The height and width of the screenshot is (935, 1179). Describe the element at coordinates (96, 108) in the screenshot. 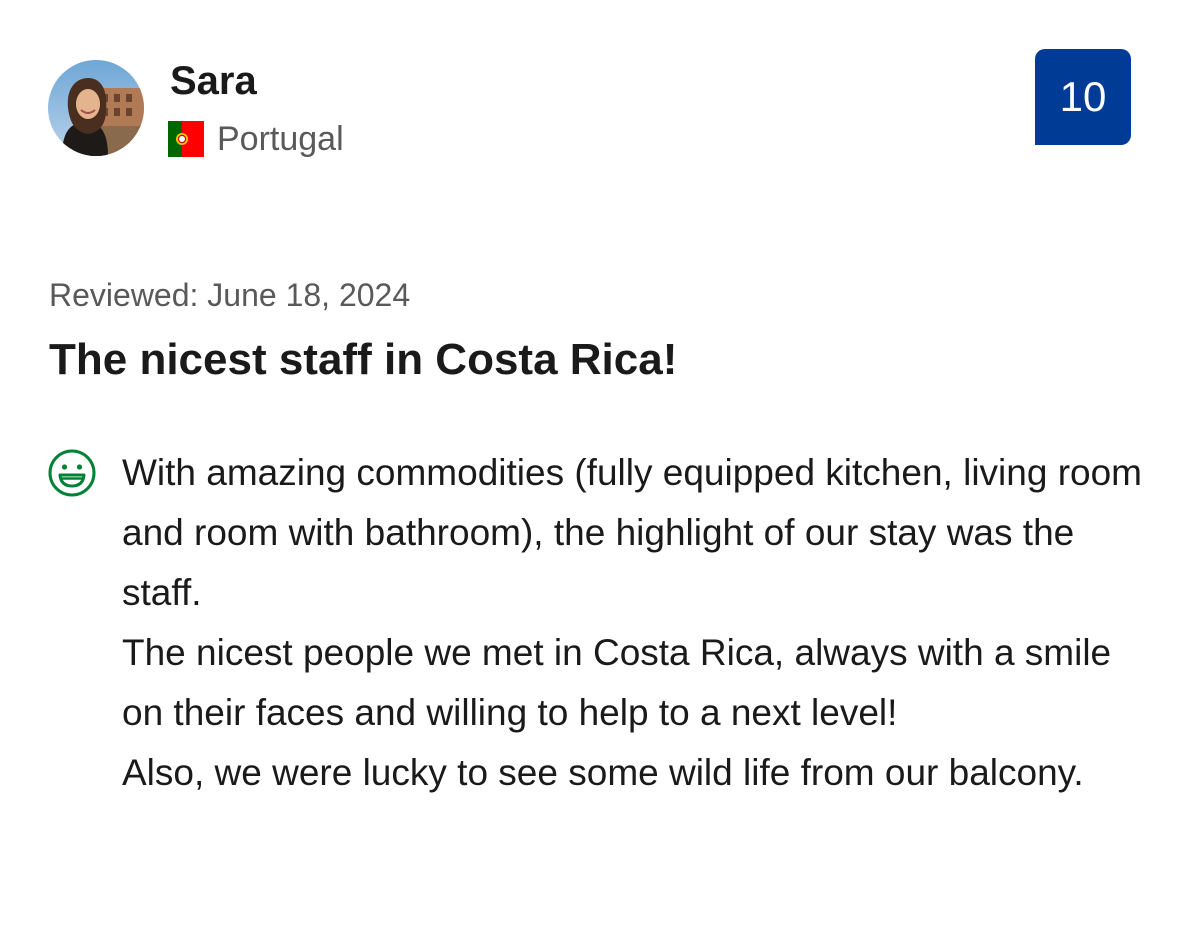

I see `reviewer-avatar` at that location.